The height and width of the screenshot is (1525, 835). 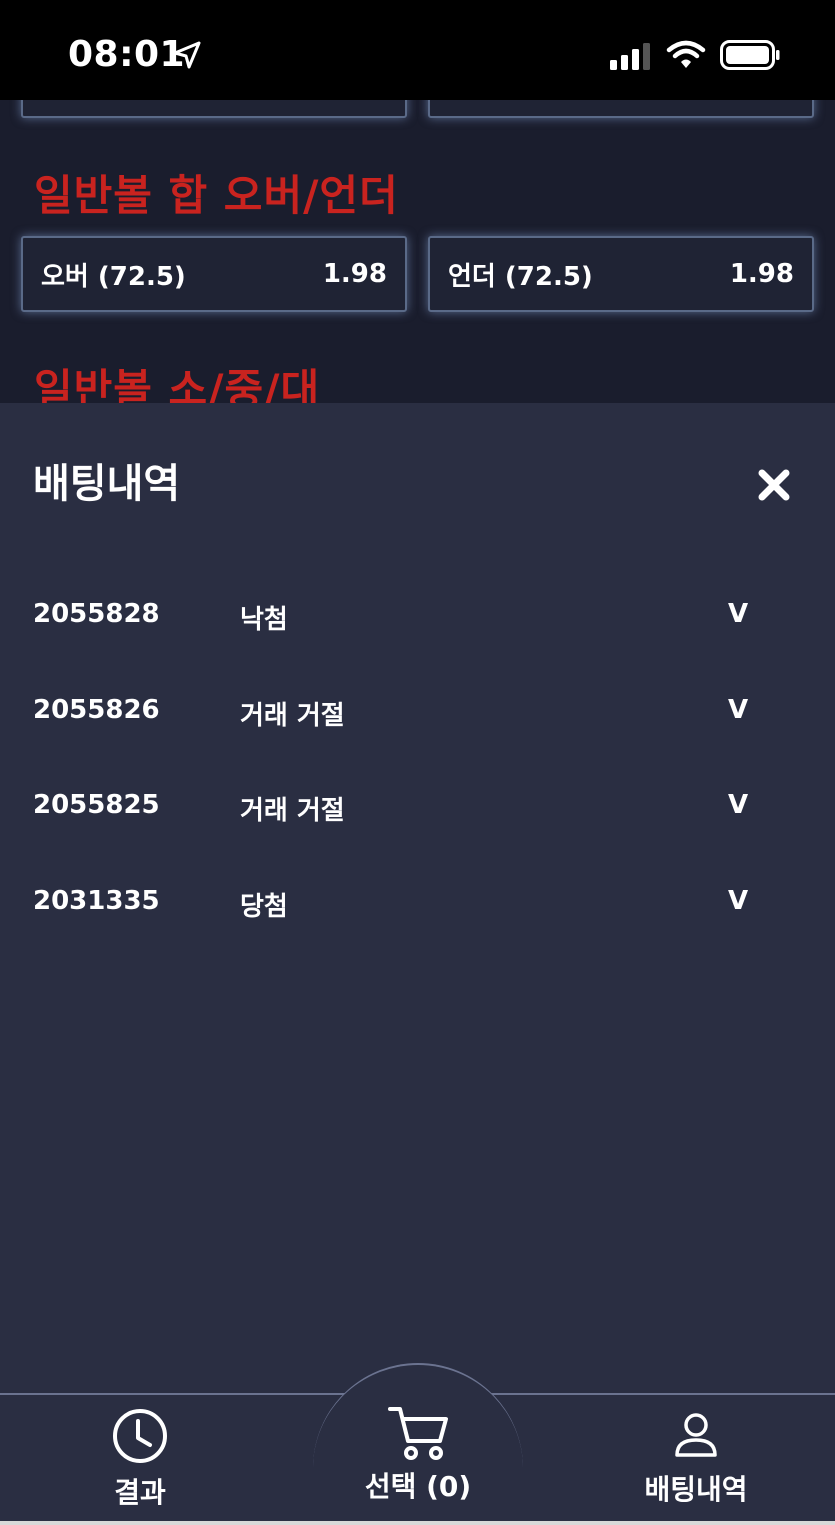 What do you see at coordinates (177, 385) in the screenshot?
I see `section-title-size: 일반볼 소/중/대` at bounding box center [177, 385].